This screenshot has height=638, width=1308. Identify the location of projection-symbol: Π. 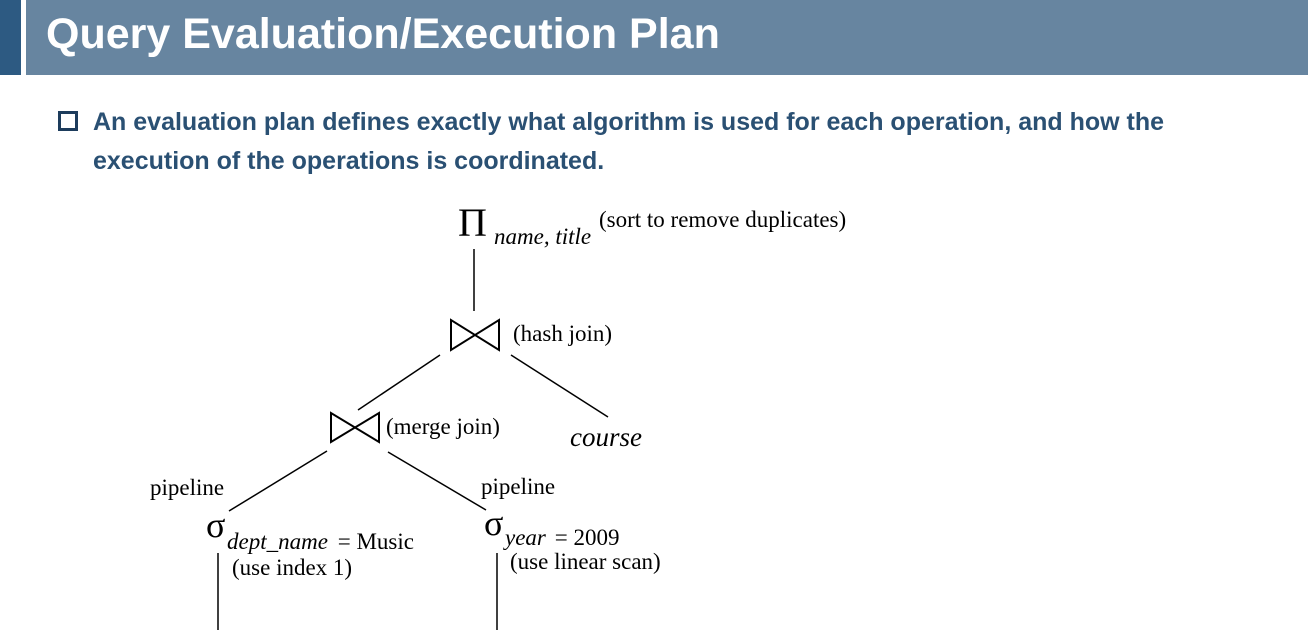
(472, 222).